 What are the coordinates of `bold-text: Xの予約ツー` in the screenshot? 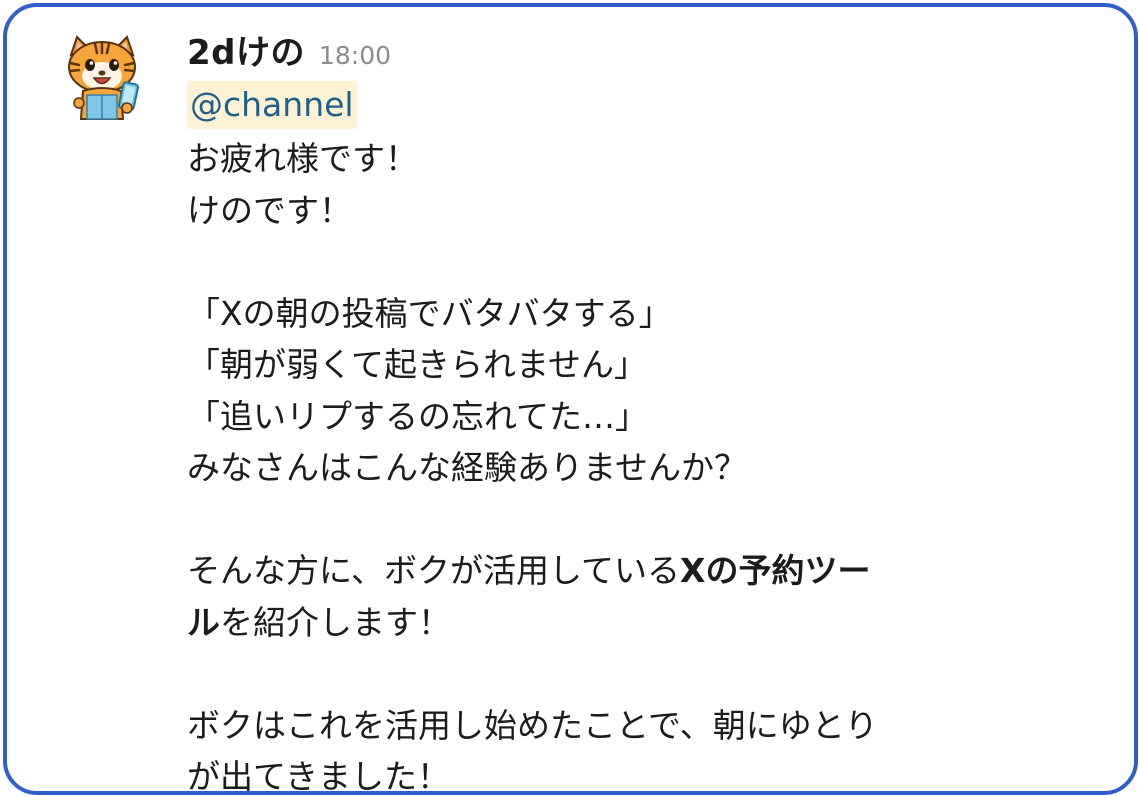 It's located at (775, 570).